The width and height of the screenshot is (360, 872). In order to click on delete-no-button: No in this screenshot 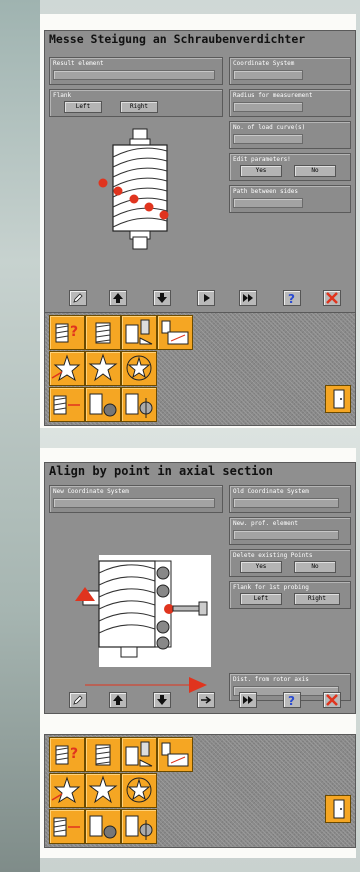, I will do `click(315, 567)`.